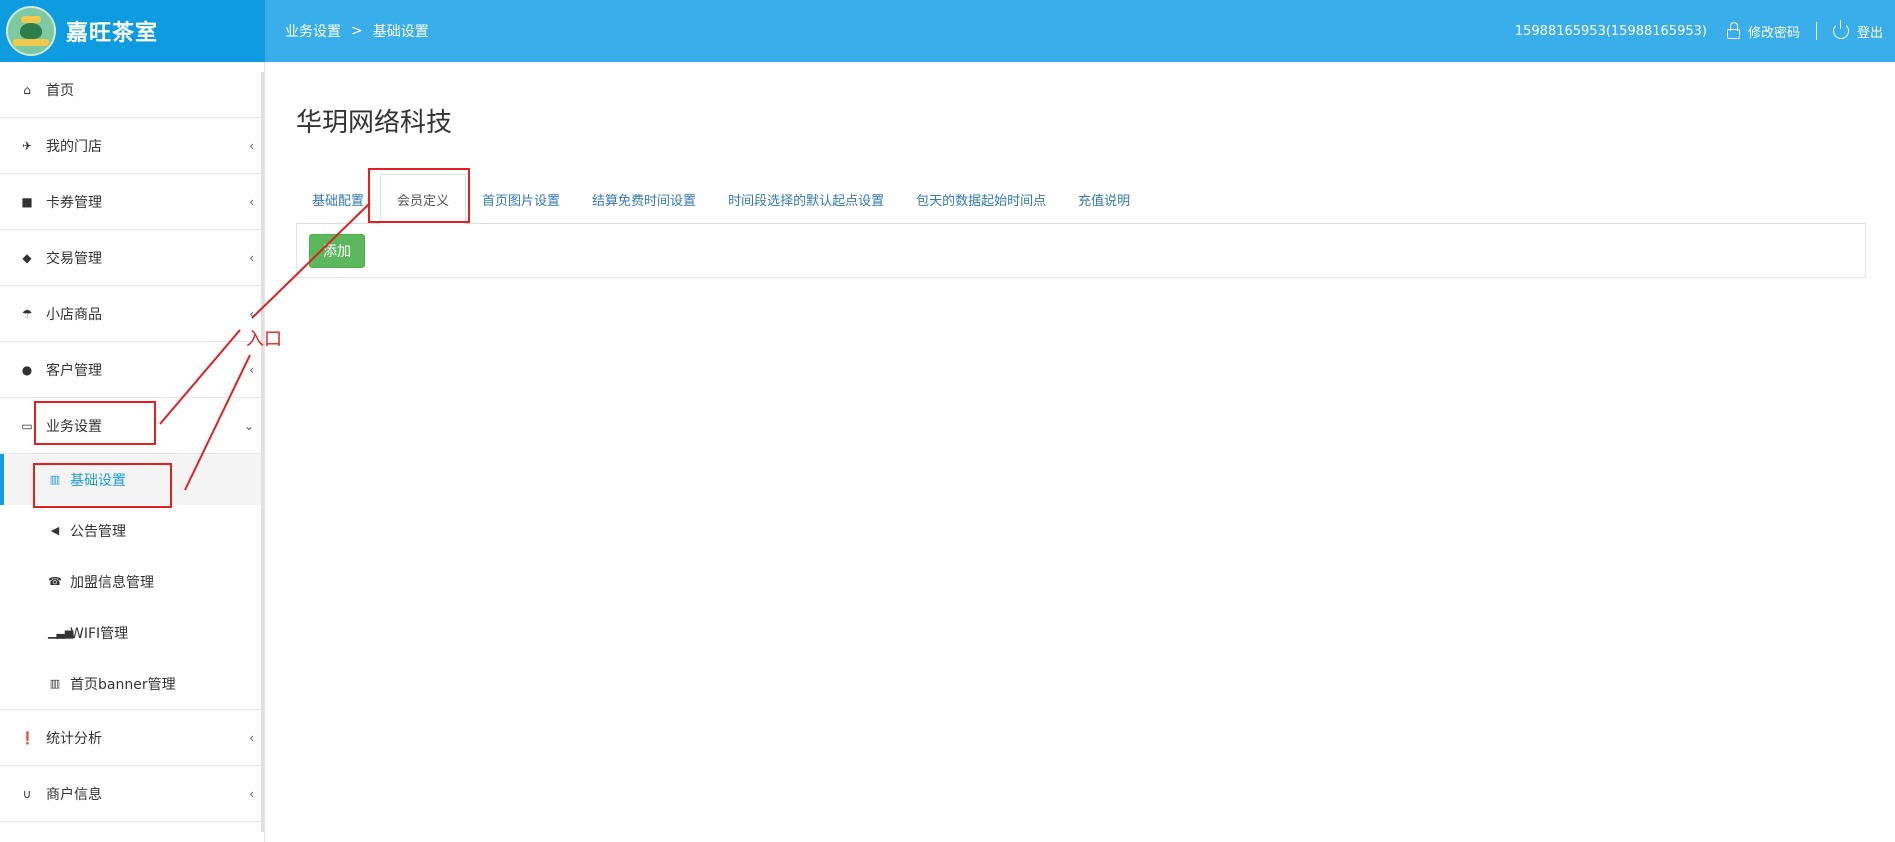  Describe the element at coordinates (61, 632) in the screenshot. I see `bar-chart-icon: ▁▃▅` at that location.